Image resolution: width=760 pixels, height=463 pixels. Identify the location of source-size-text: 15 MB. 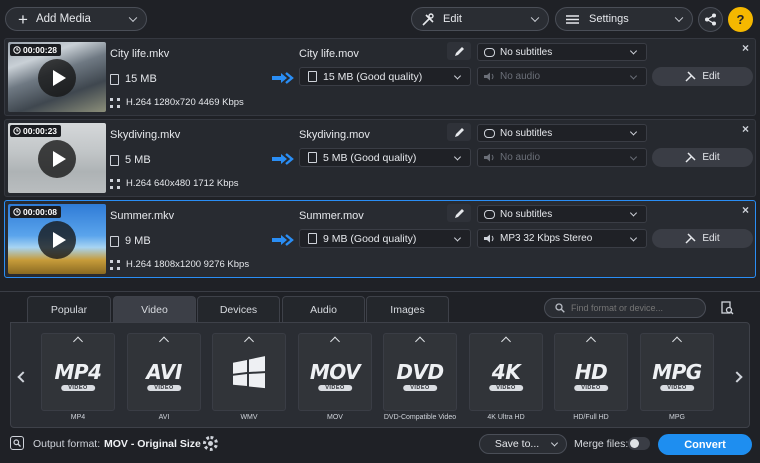
(141, 79).